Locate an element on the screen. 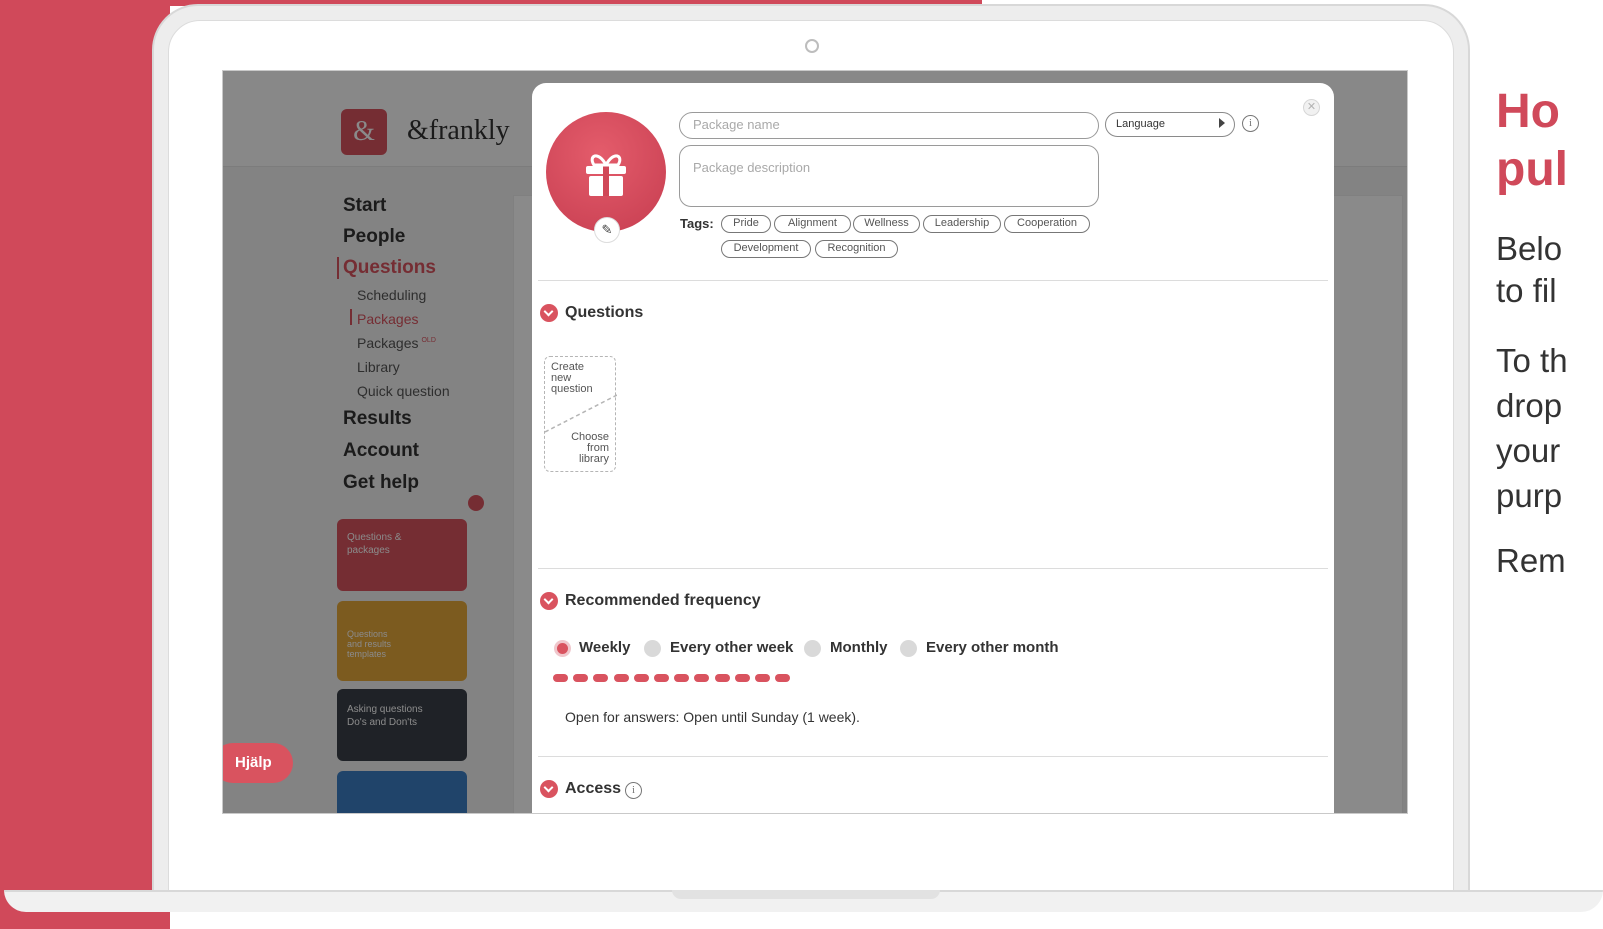  slide-text: your is located at coordinates (1528, 450).